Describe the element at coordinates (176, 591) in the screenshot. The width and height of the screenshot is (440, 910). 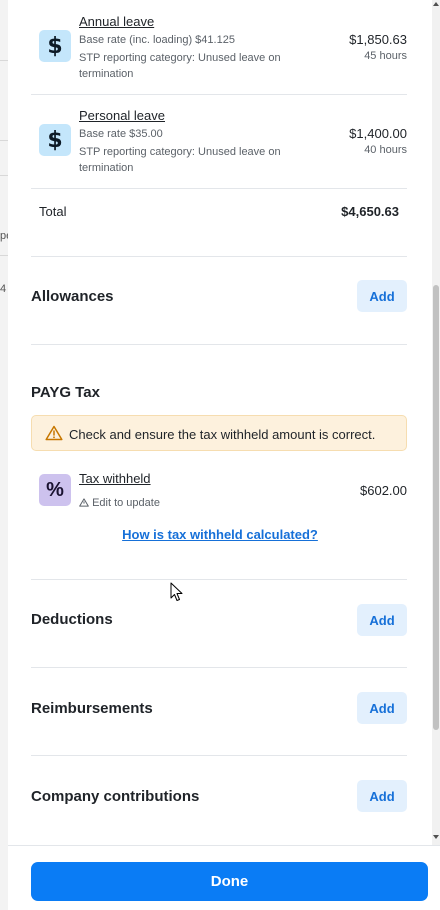
I see `mouse-pointer-icon` at that location.